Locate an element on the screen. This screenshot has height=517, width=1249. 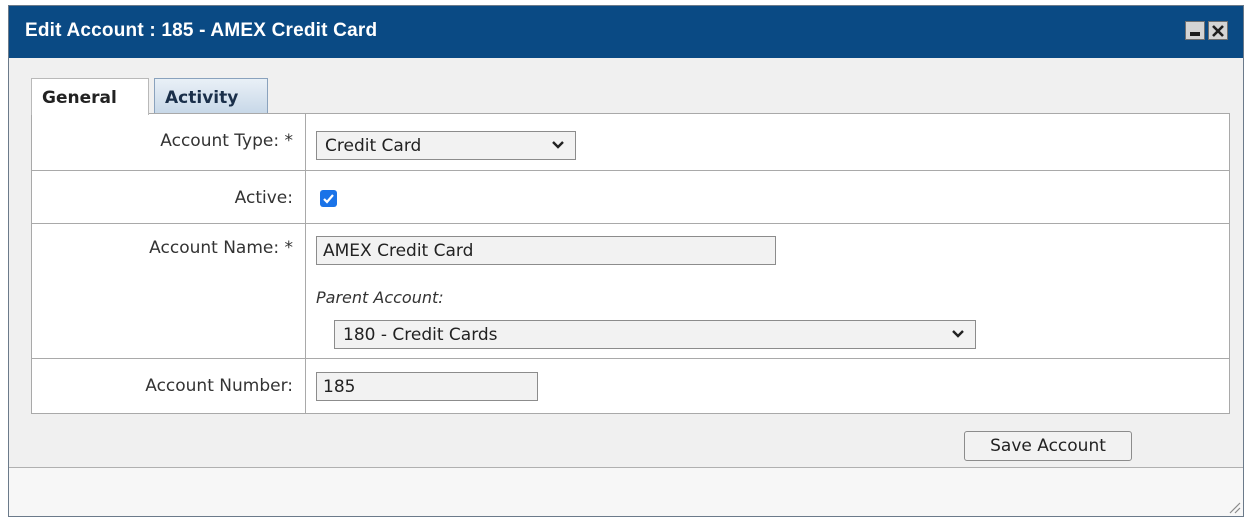
account-name-input: AMEX Credit Card is located at coordinates (546, 250).